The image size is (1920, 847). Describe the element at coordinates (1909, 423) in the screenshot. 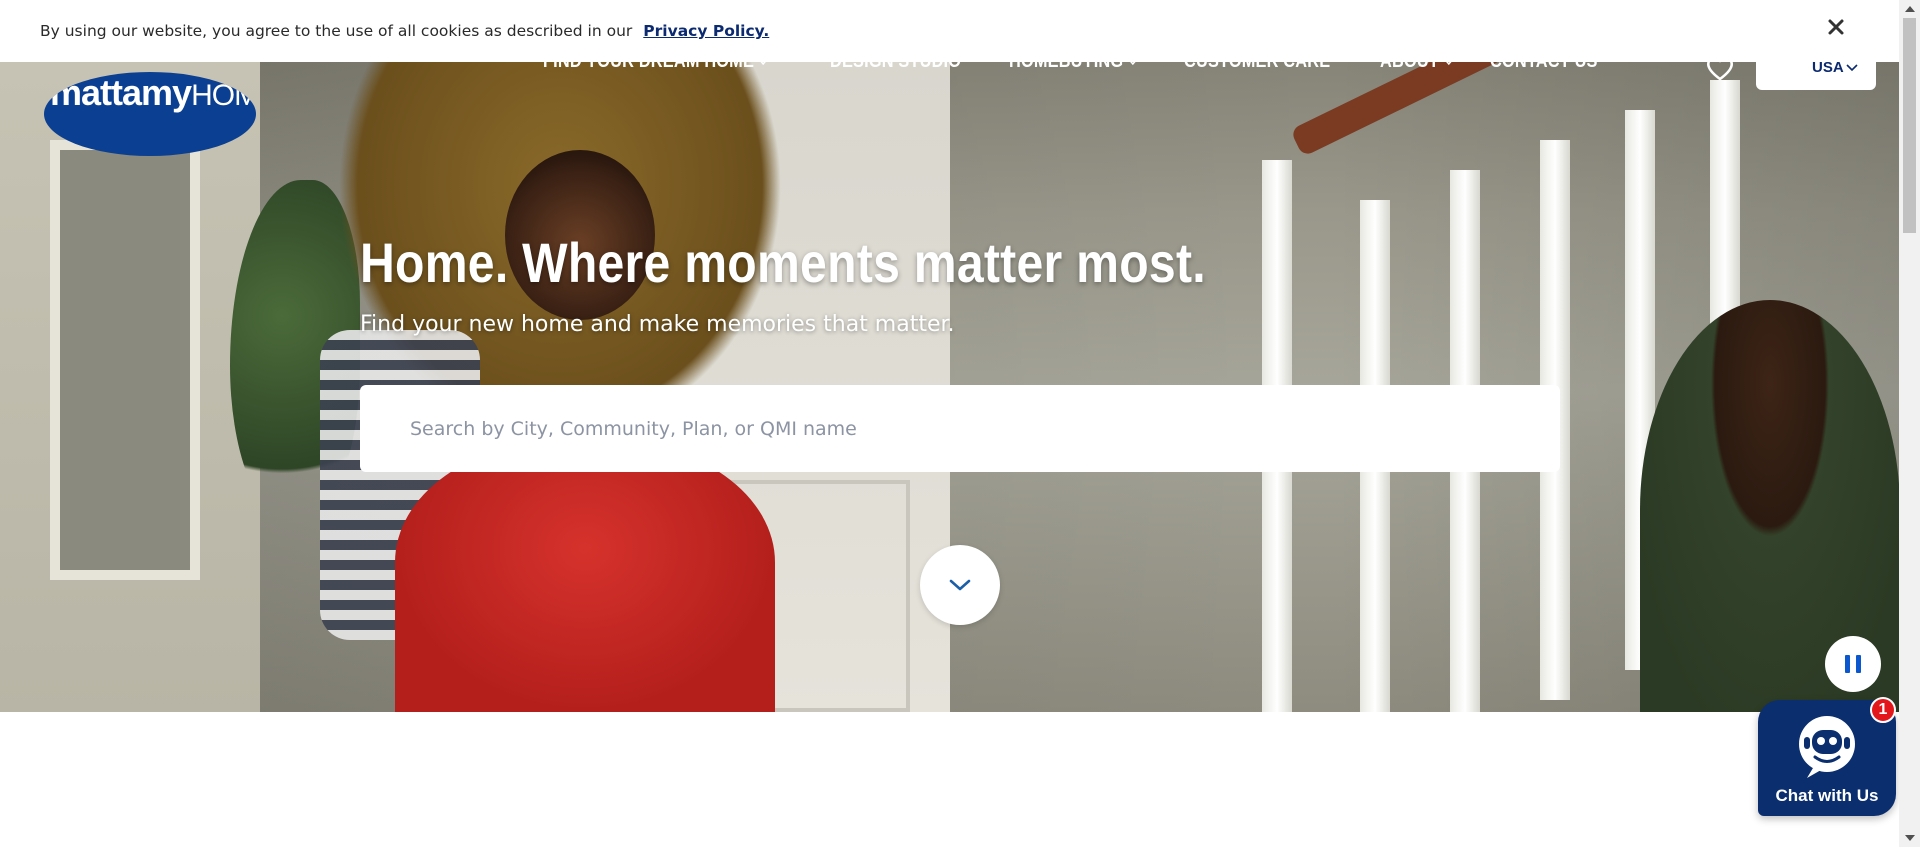

I see `page-scrollbar` at that location.